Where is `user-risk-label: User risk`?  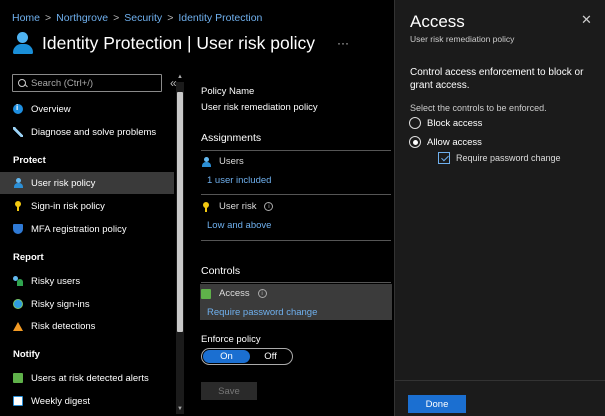
user-risk-label: User risk is located at coordinates (238, 206).